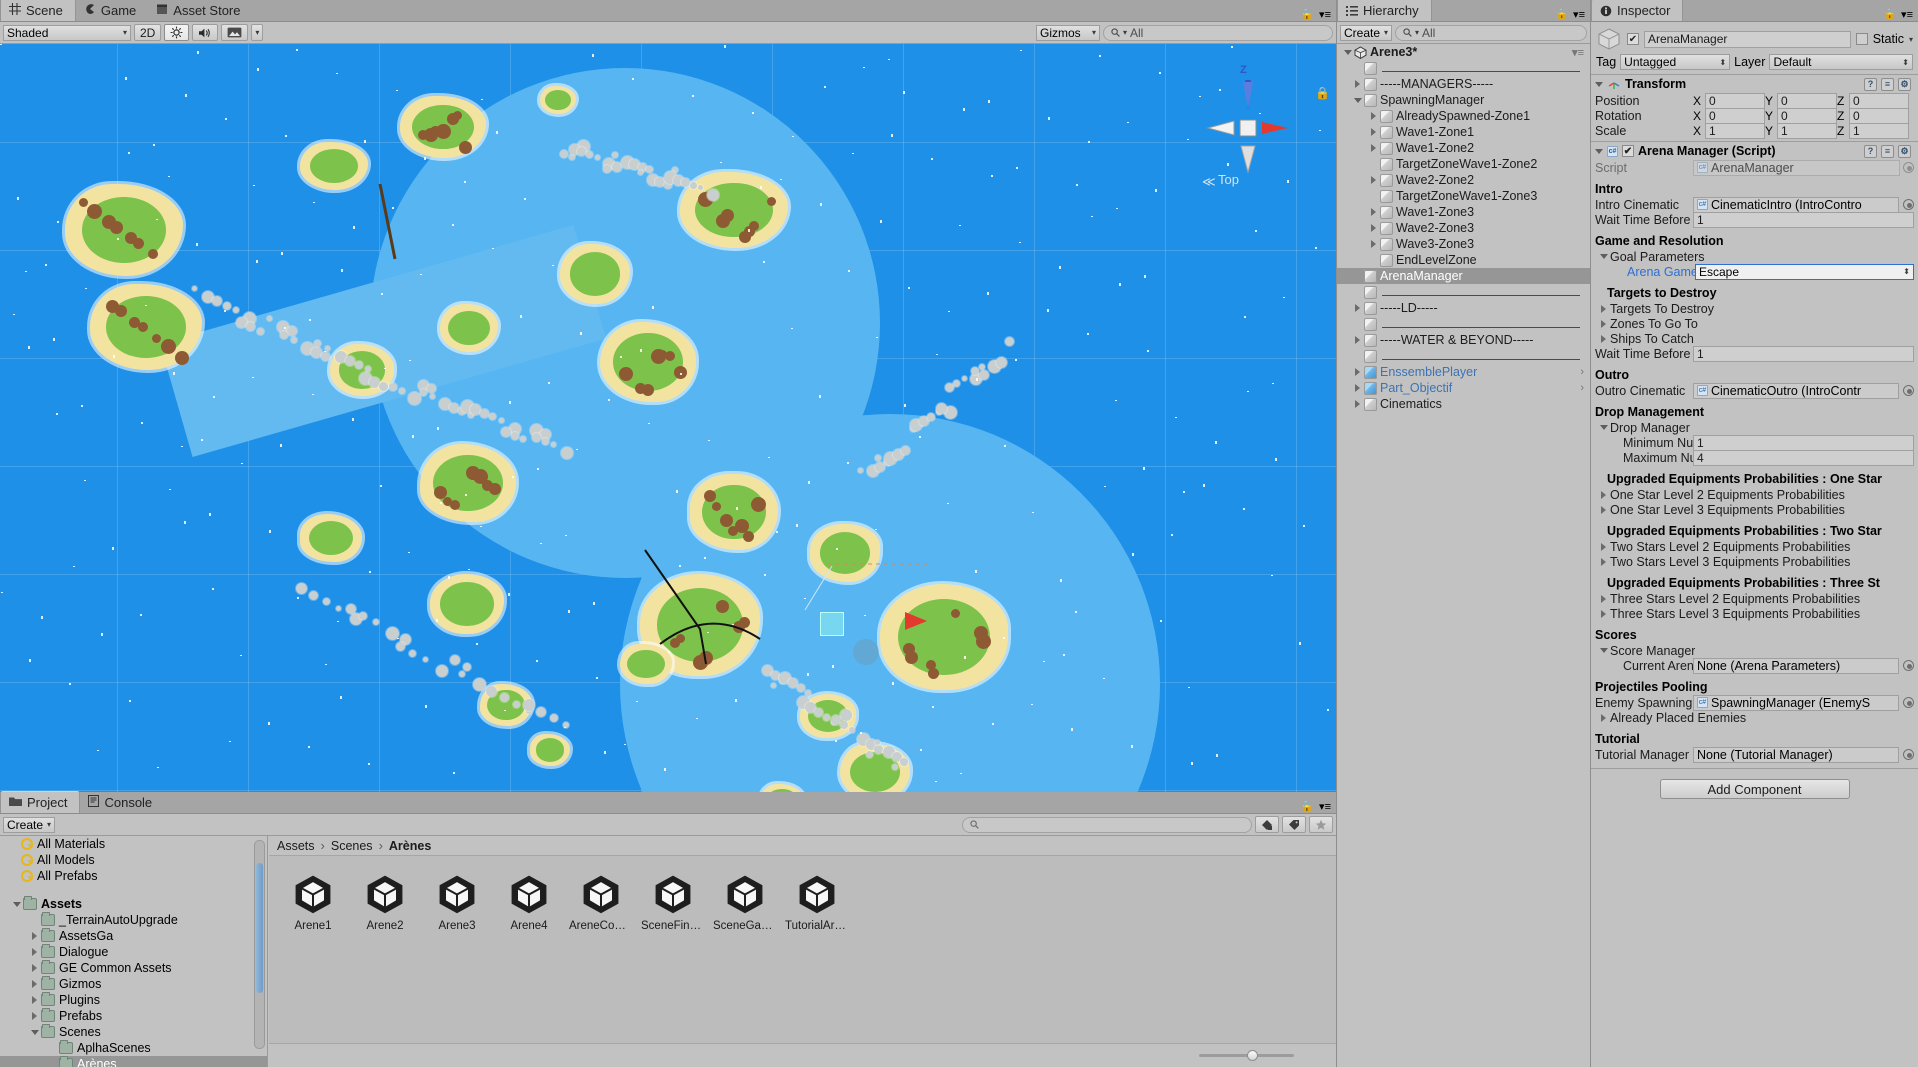 This screenshot has height=1067, width=1918. Describe the element at coordinates (1248, 126) in the screenshot. I see `scene-view-gizmo: Z Top ≪` at that location.